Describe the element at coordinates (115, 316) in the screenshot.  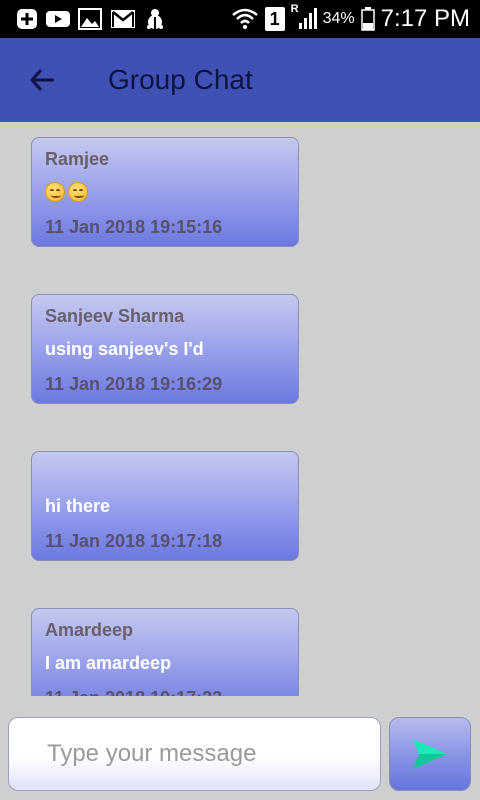
I see `message-sender: Sanjeev Sharma` at that location.